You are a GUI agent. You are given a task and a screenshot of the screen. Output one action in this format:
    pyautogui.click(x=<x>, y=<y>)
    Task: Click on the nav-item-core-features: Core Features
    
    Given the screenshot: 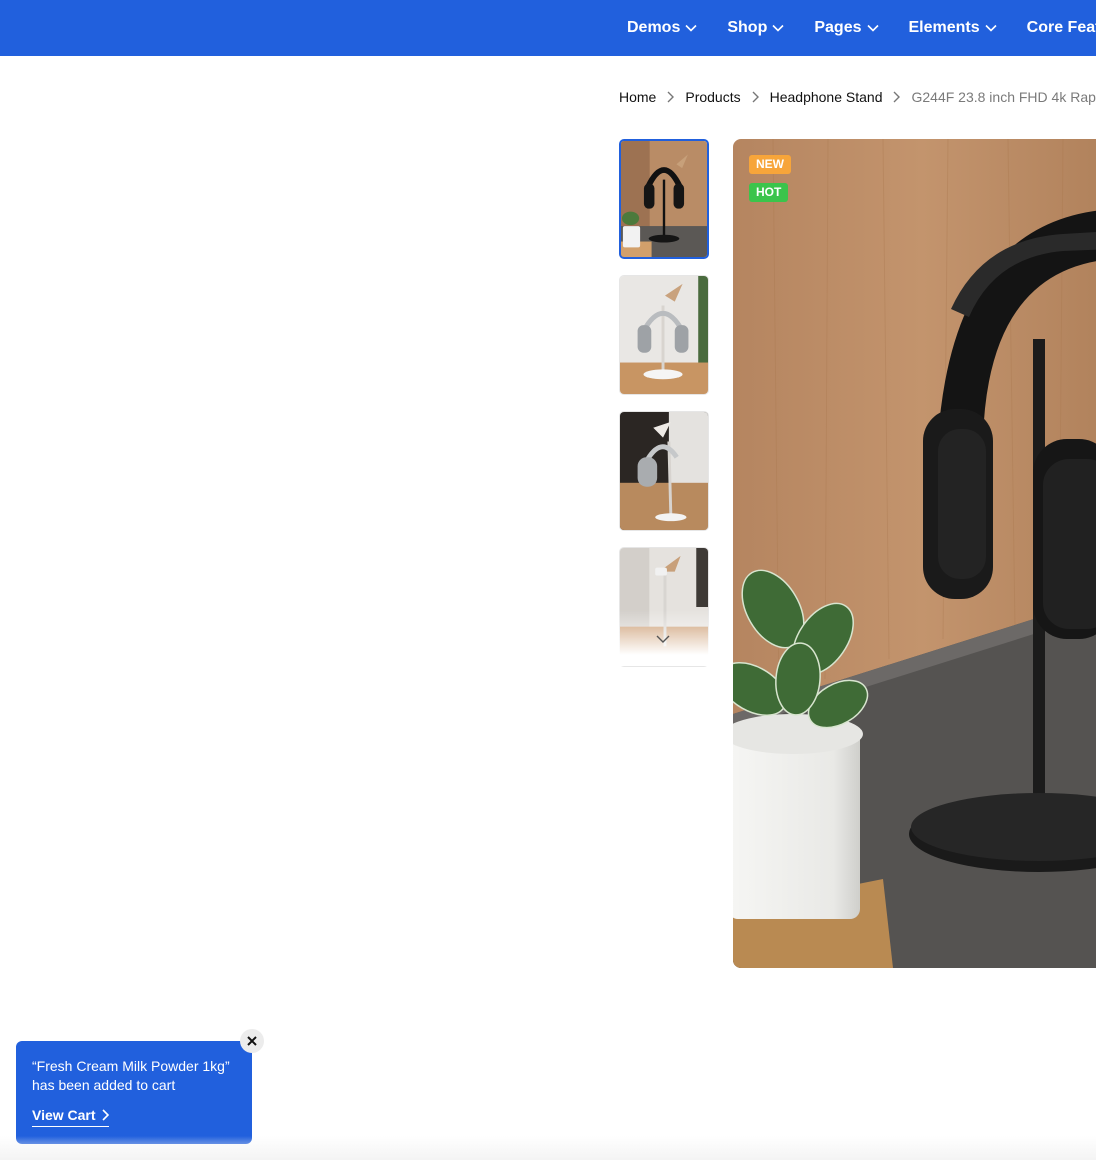 What is the action you would take?
    pyautogui.click(x=1061, y=28)
    